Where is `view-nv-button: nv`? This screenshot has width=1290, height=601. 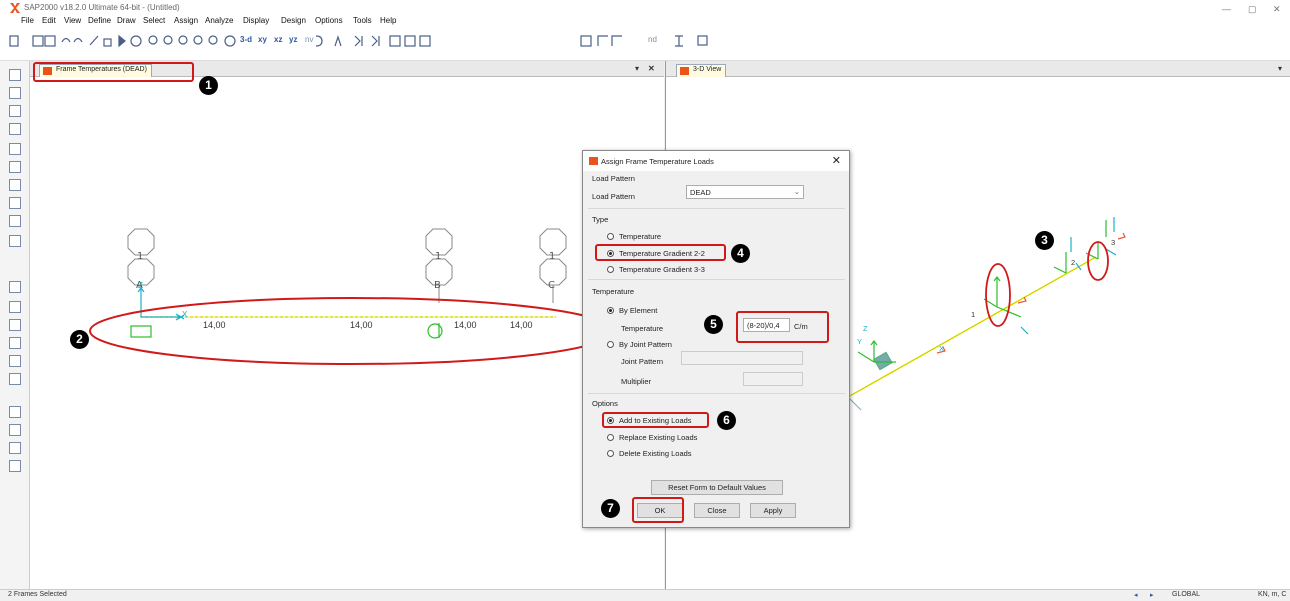 view-nv-button: nv is located at coordinates (309, 41).